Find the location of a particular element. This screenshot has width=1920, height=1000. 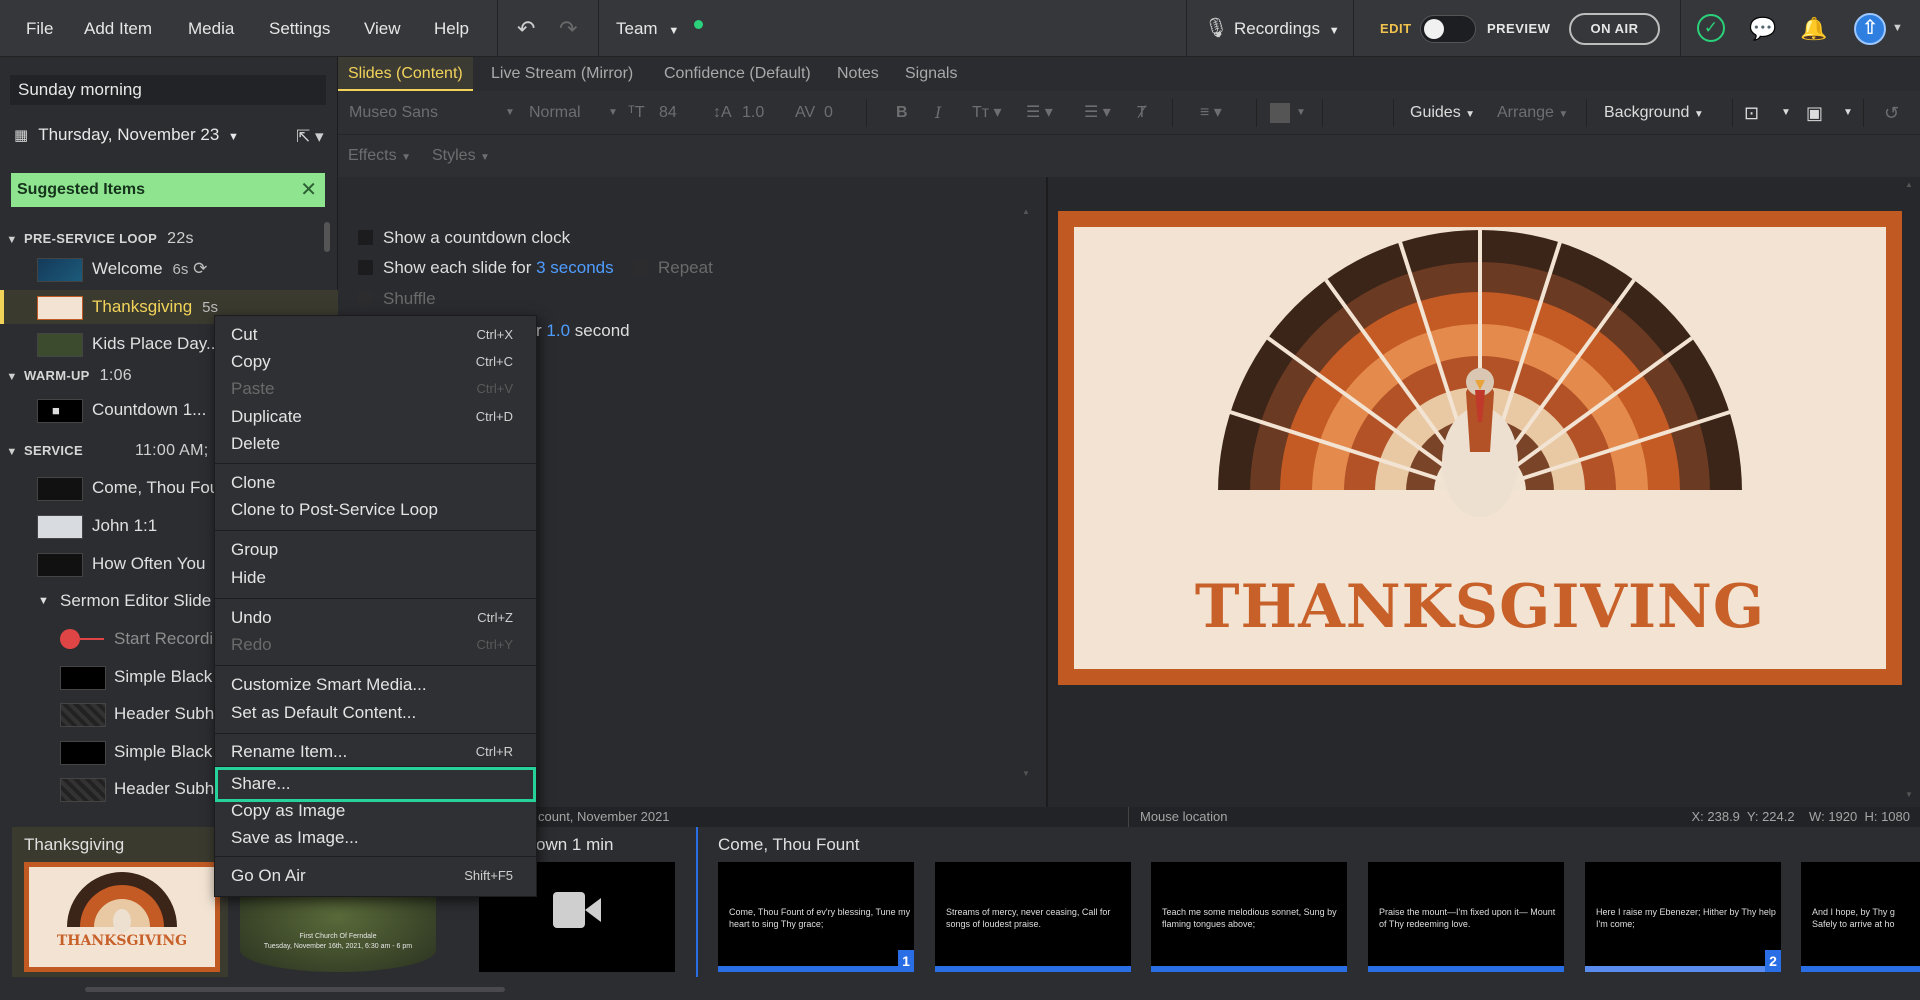

section-pre-service-loop: ▼ PRE-SERVICE LOOP 22s is located at coordinates (169, 239).